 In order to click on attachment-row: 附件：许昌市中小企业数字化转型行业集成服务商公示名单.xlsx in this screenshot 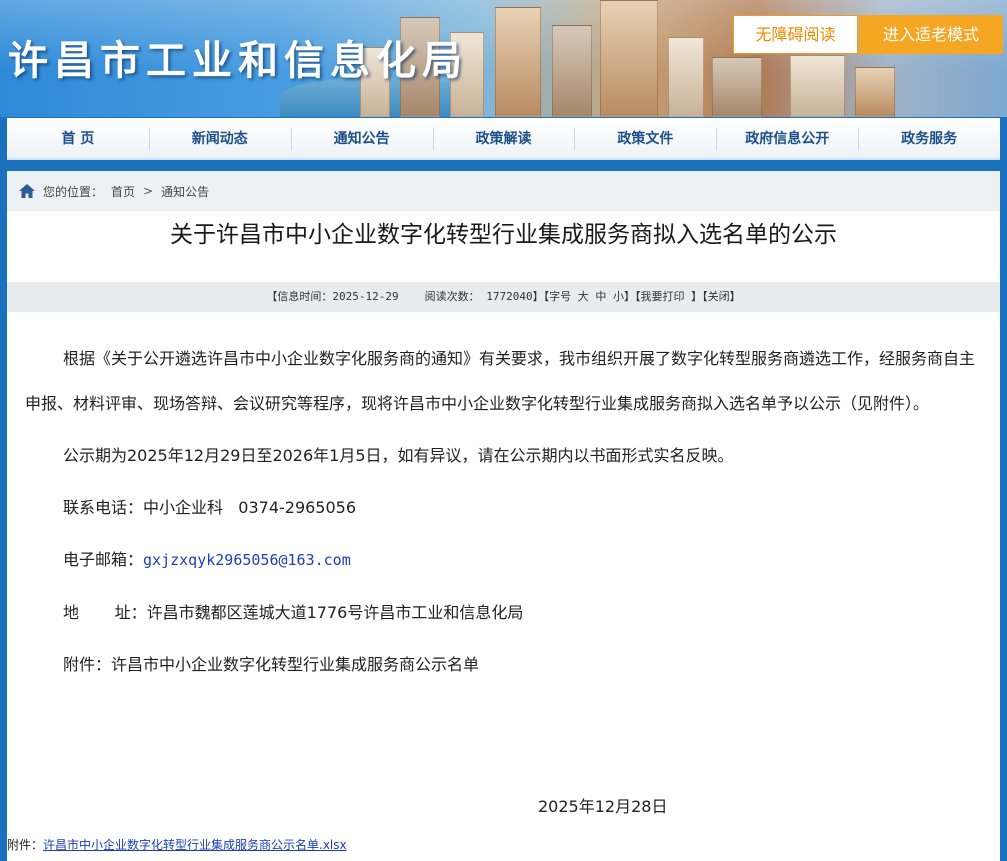, I will do `click(177, 844)`.